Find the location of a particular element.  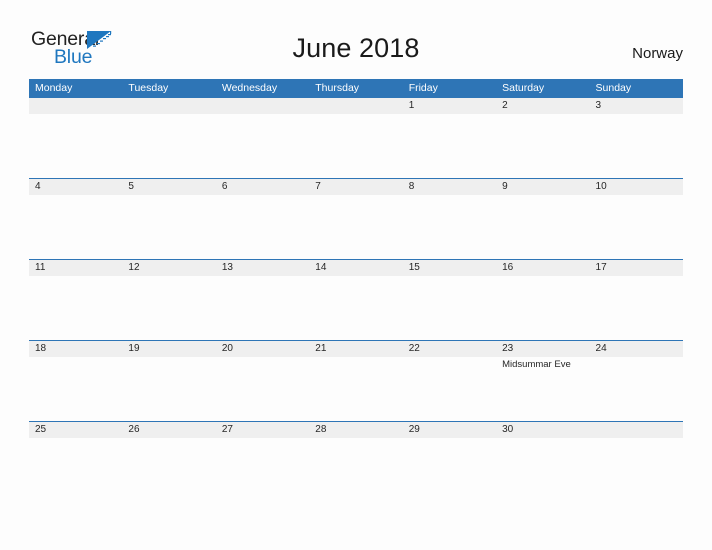

calendar-week-row: 25 26 27 28 29 30 is located at coordinates (356, 461).